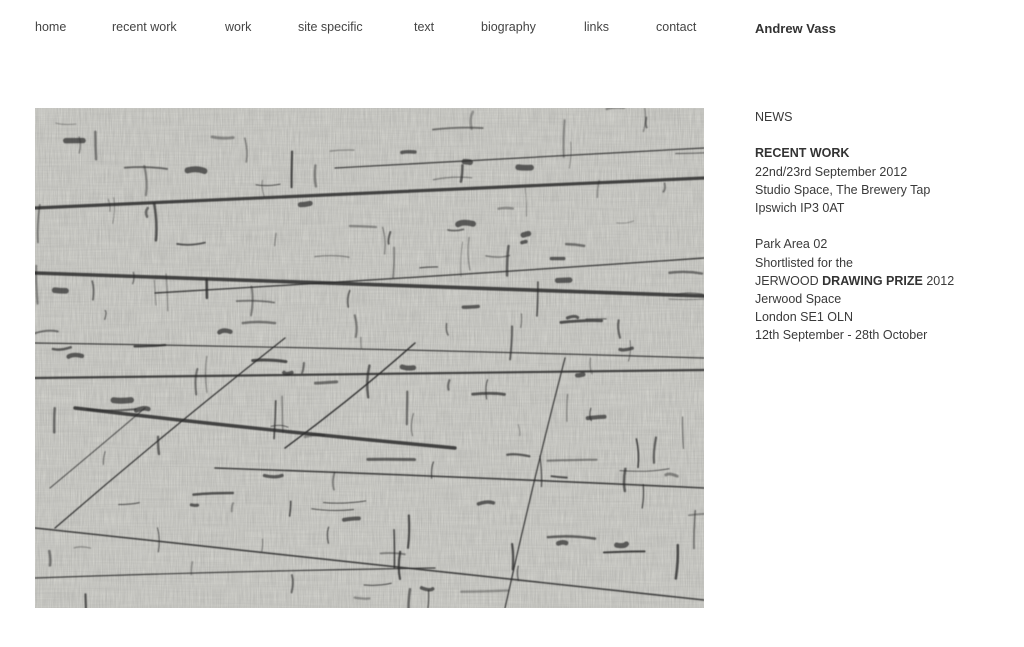 This screenshot has width=1024, height=647. I want to click on recent-work-heading: RECENT WORK, so click(885, 153).